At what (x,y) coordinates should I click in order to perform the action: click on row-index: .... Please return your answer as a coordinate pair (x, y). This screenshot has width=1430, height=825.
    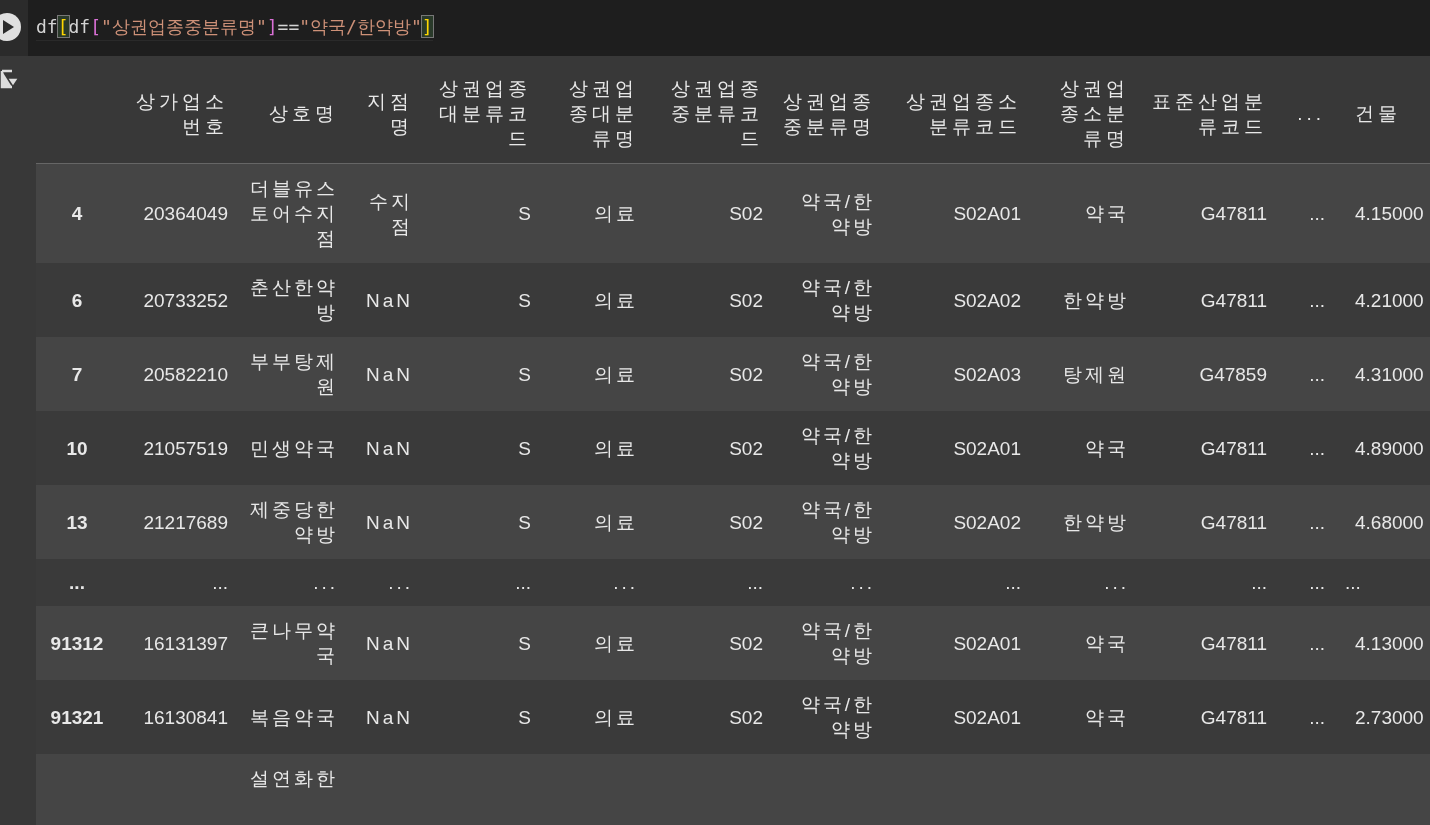
    Looking at the image, I should click on (77, 582).